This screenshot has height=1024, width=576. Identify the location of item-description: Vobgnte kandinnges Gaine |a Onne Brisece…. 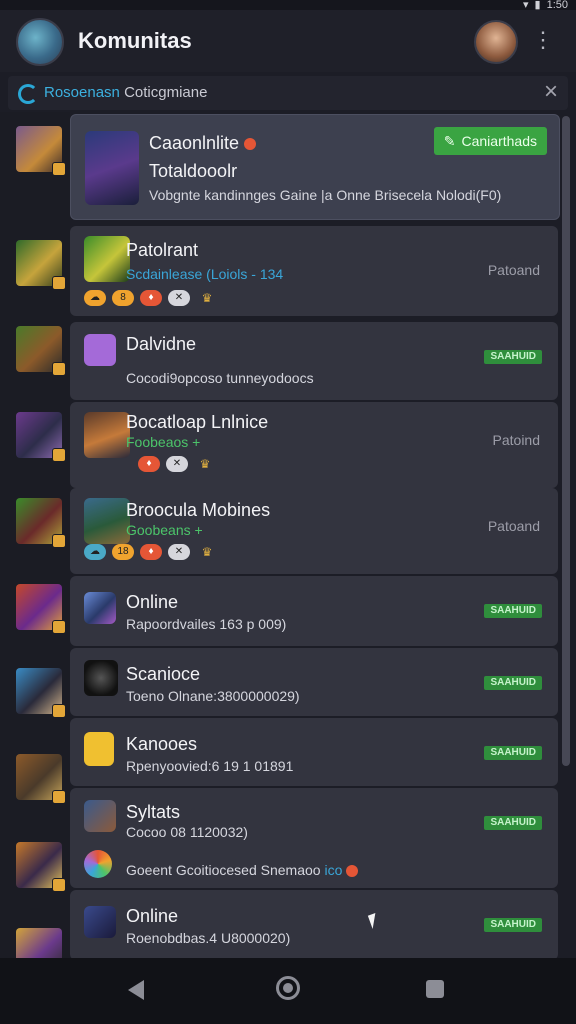
(325, 195).